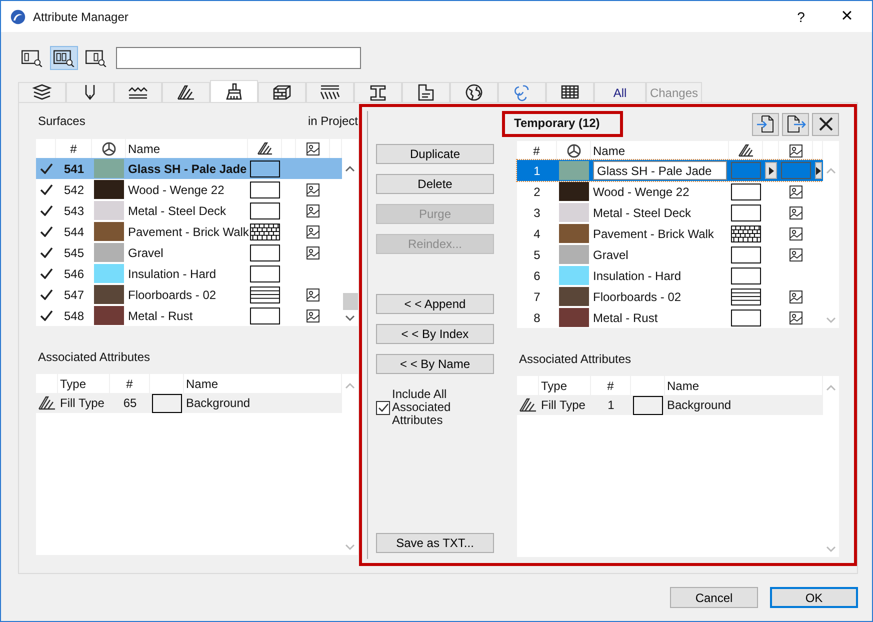 This screenshot has width=873, height=622. What do you see at coordinates (746, 170) in the screenshot?
I see `fill-field` at bounding box center [746, 170].